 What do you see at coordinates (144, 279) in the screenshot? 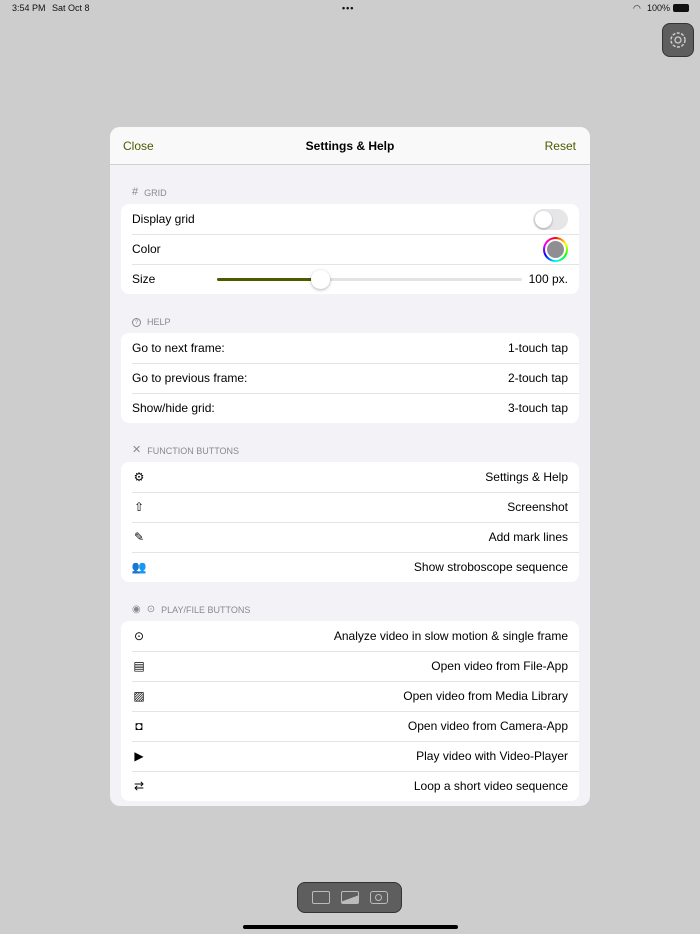
I see `row-label: Size` at bounding box center [144, 279].